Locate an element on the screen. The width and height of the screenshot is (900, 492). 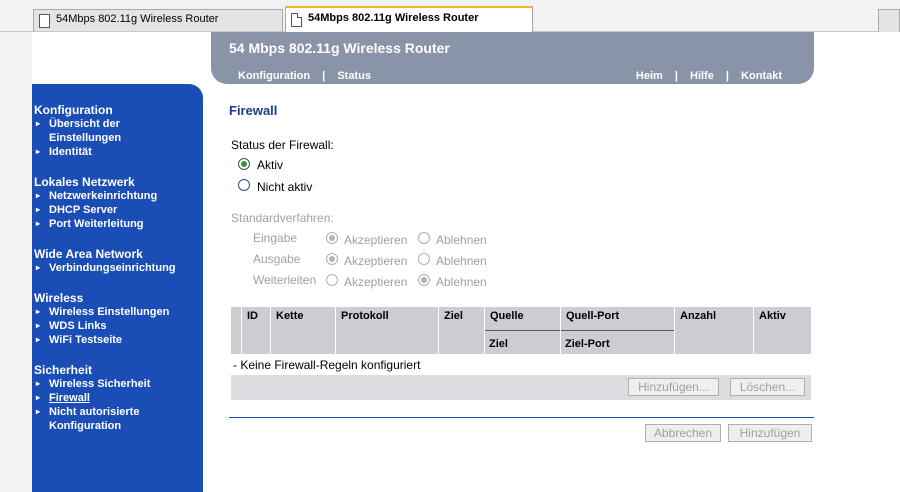
sidebar-item-nicht-autorisierte-konfiguration: Nicht autorisierte Konfiguration is located at coordinates (88, 419).